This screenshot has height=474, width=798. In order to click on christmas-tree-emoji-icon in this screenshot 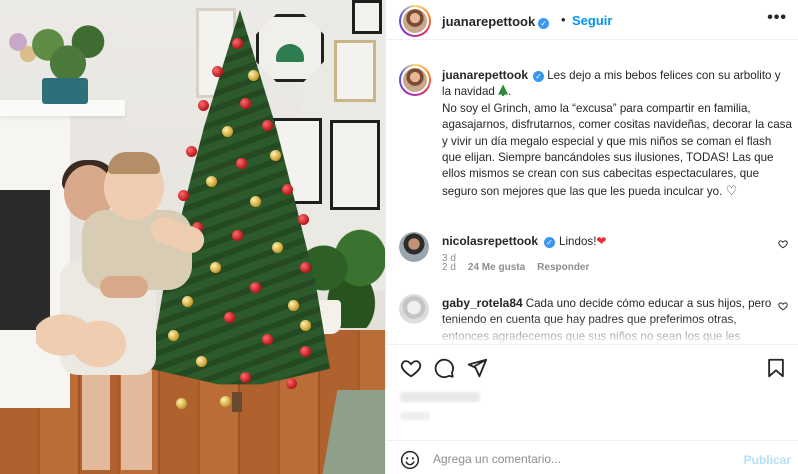, I will do `click(503, 90)`.